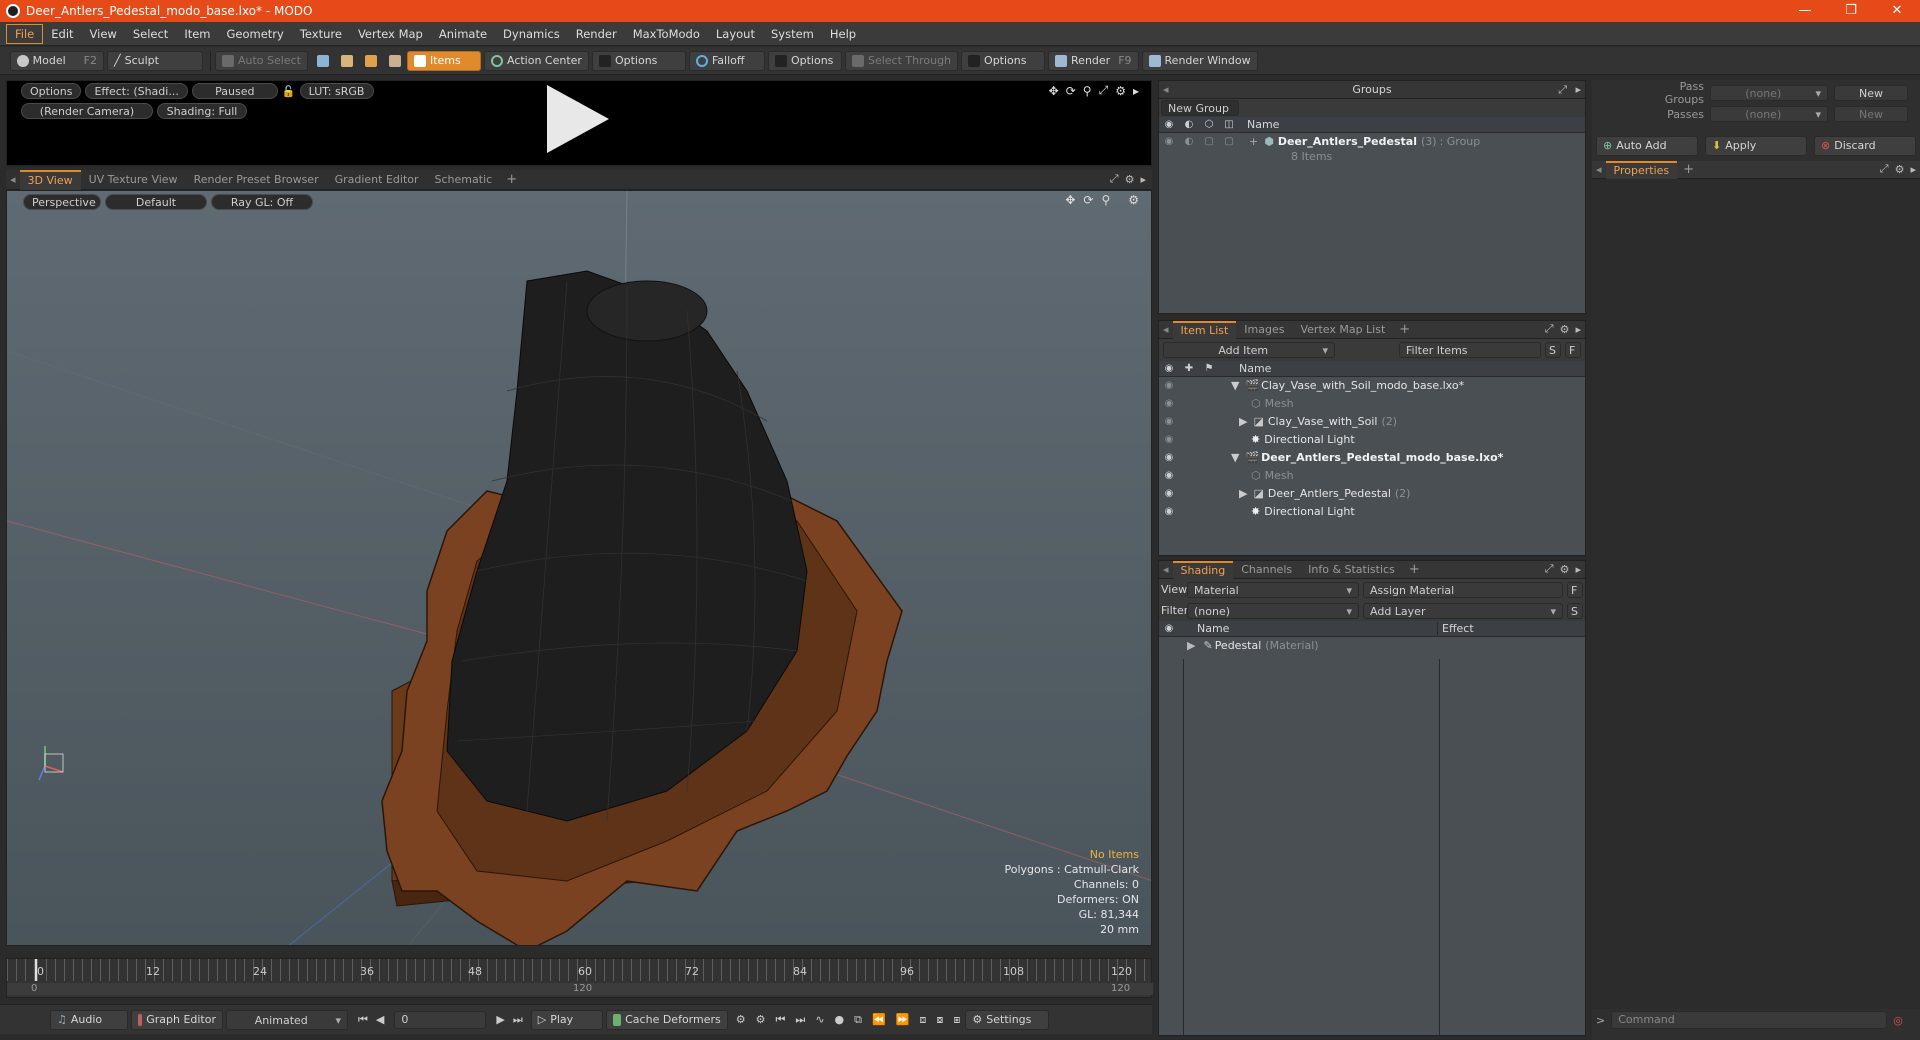 The height and width of the screenshot is (1040, 1920). I want to click on minimize-button: —, so click(1805, 11).